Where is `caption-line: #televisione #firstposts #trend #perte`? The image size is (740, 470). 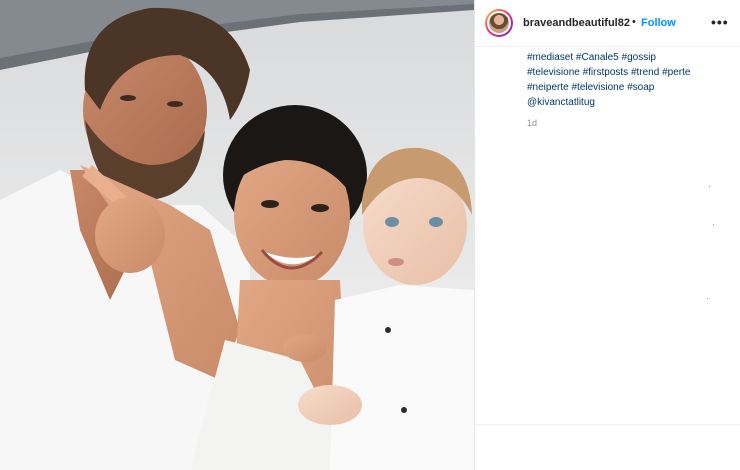 caption-line: #televisione #firstposts #trend #perte is located at coordinates (627, 72).